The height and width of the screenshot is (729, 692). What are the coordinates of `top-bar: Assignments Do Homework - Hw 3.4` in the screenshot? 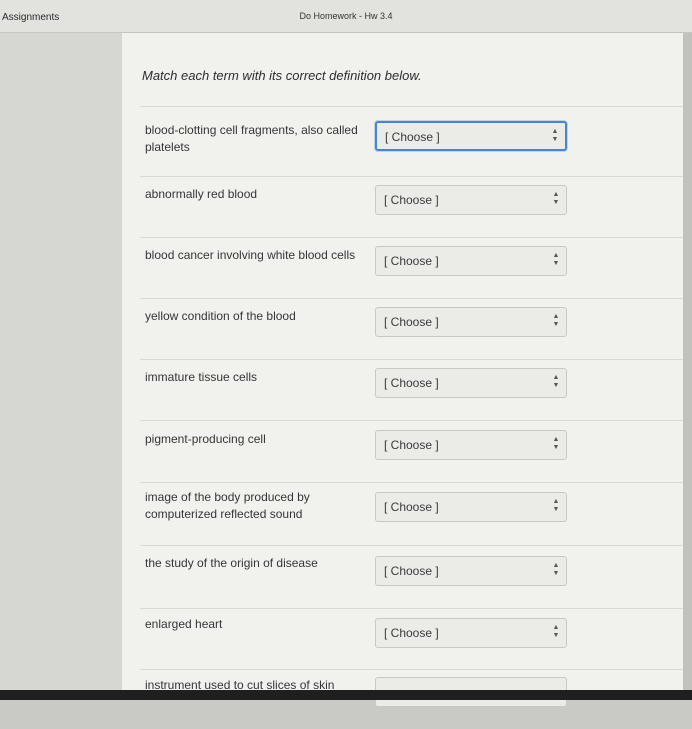 It's located at (346, 16).